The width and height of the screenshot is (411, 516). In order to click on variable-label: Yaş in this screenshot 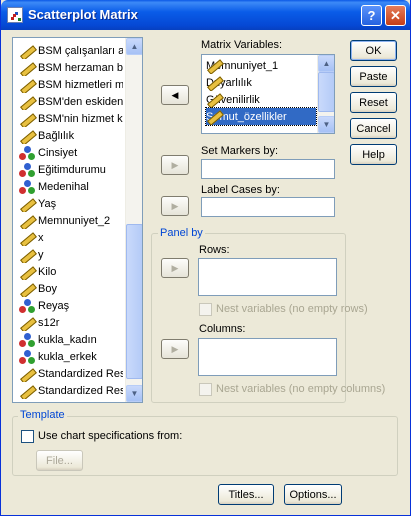, I will do `click(47, 203)`.